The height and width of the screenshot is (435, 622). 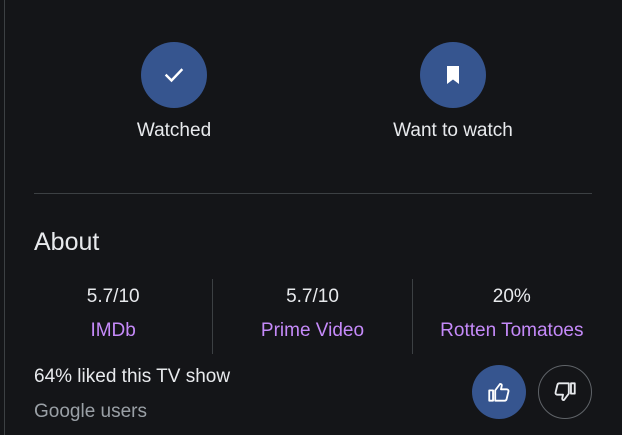 I want to click on rating-source-link: IMDb, so click(x=112, y=331).